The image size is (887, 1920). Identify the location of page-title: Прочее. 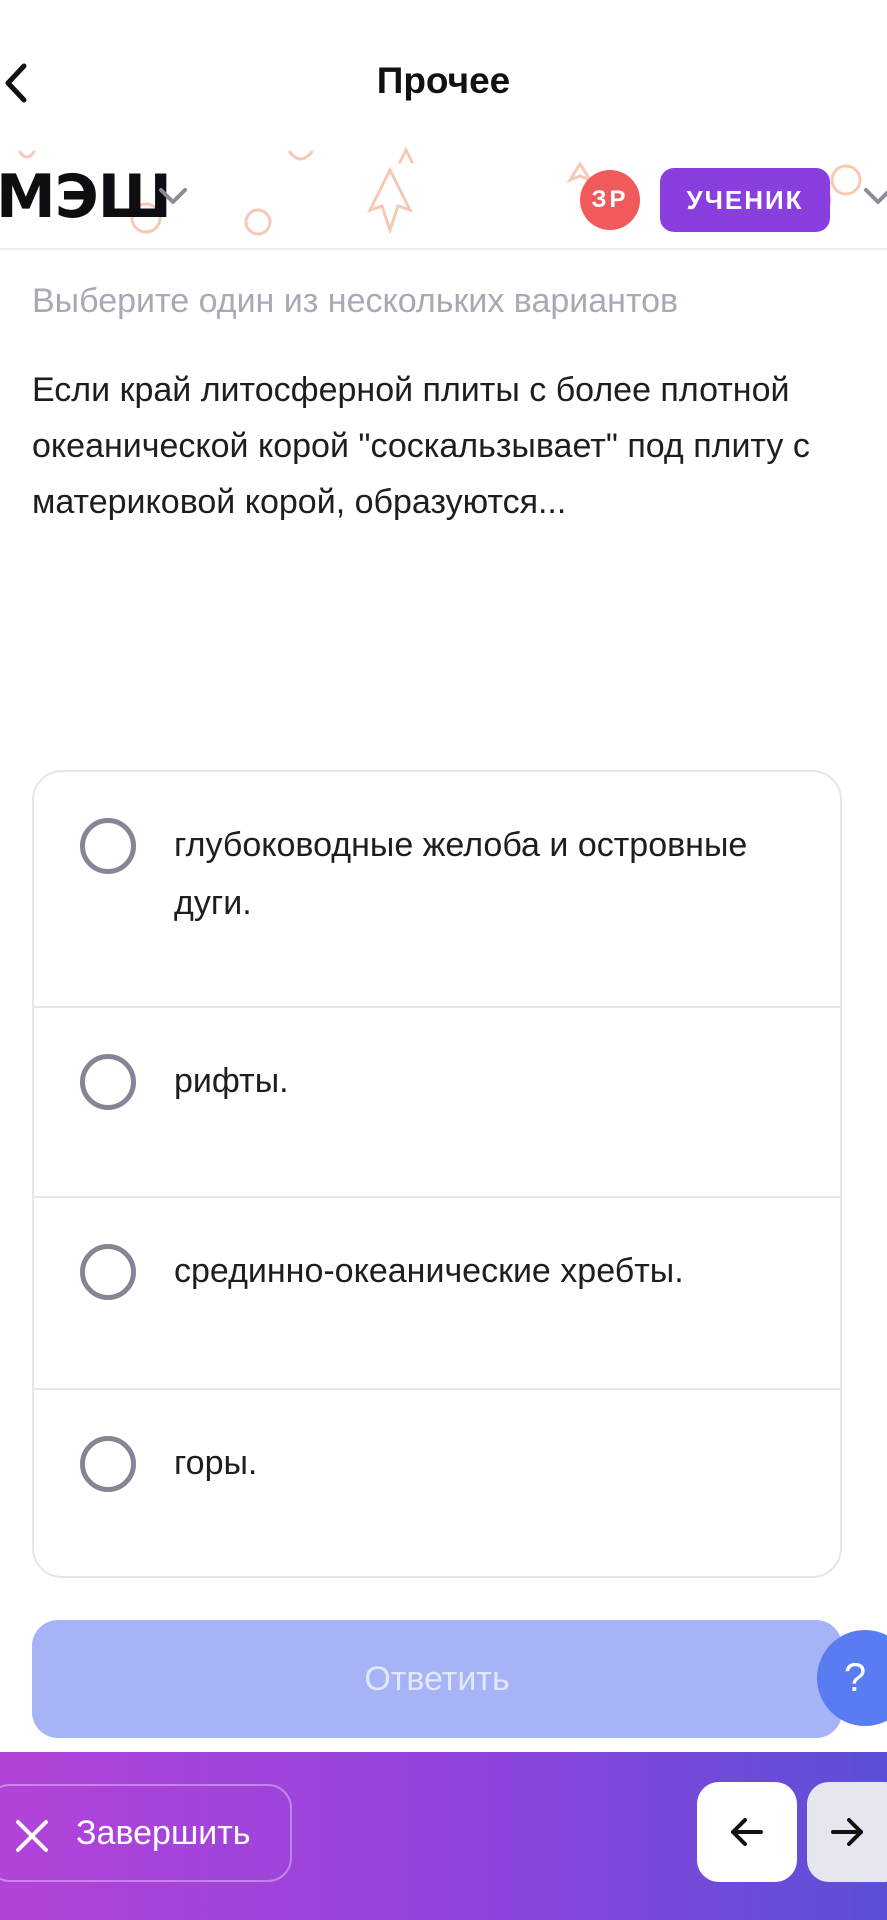
(443, 80).